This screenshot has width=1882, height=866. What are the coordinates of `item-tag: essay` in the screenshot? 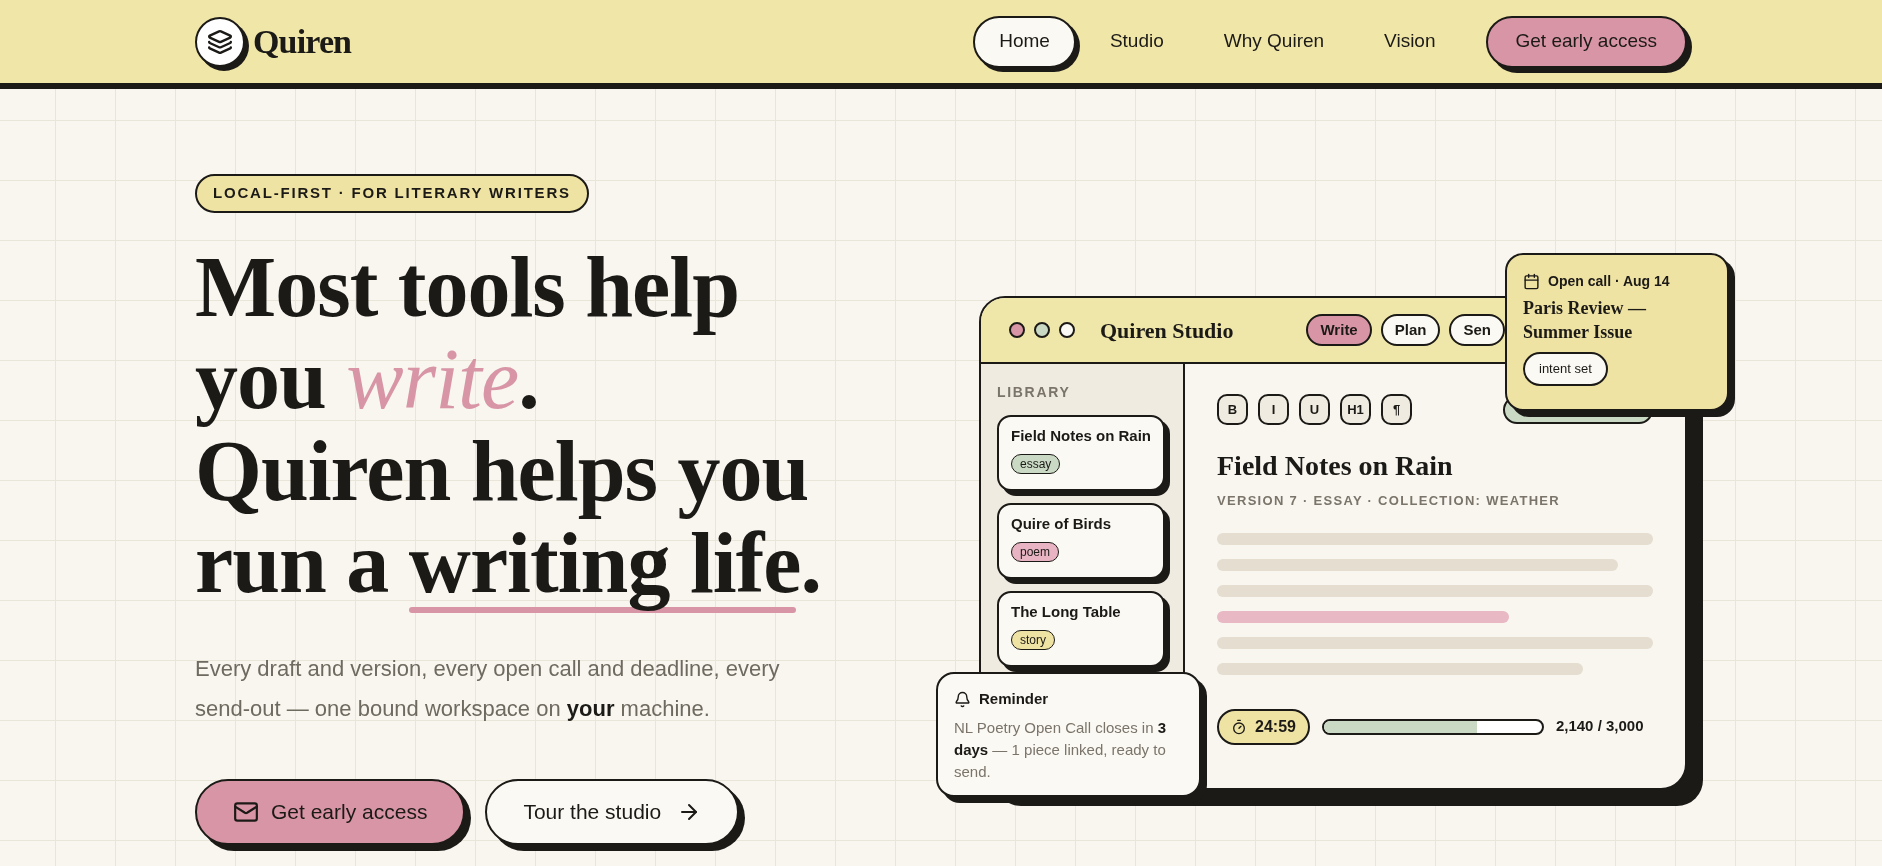 It's located at (1036, 463).